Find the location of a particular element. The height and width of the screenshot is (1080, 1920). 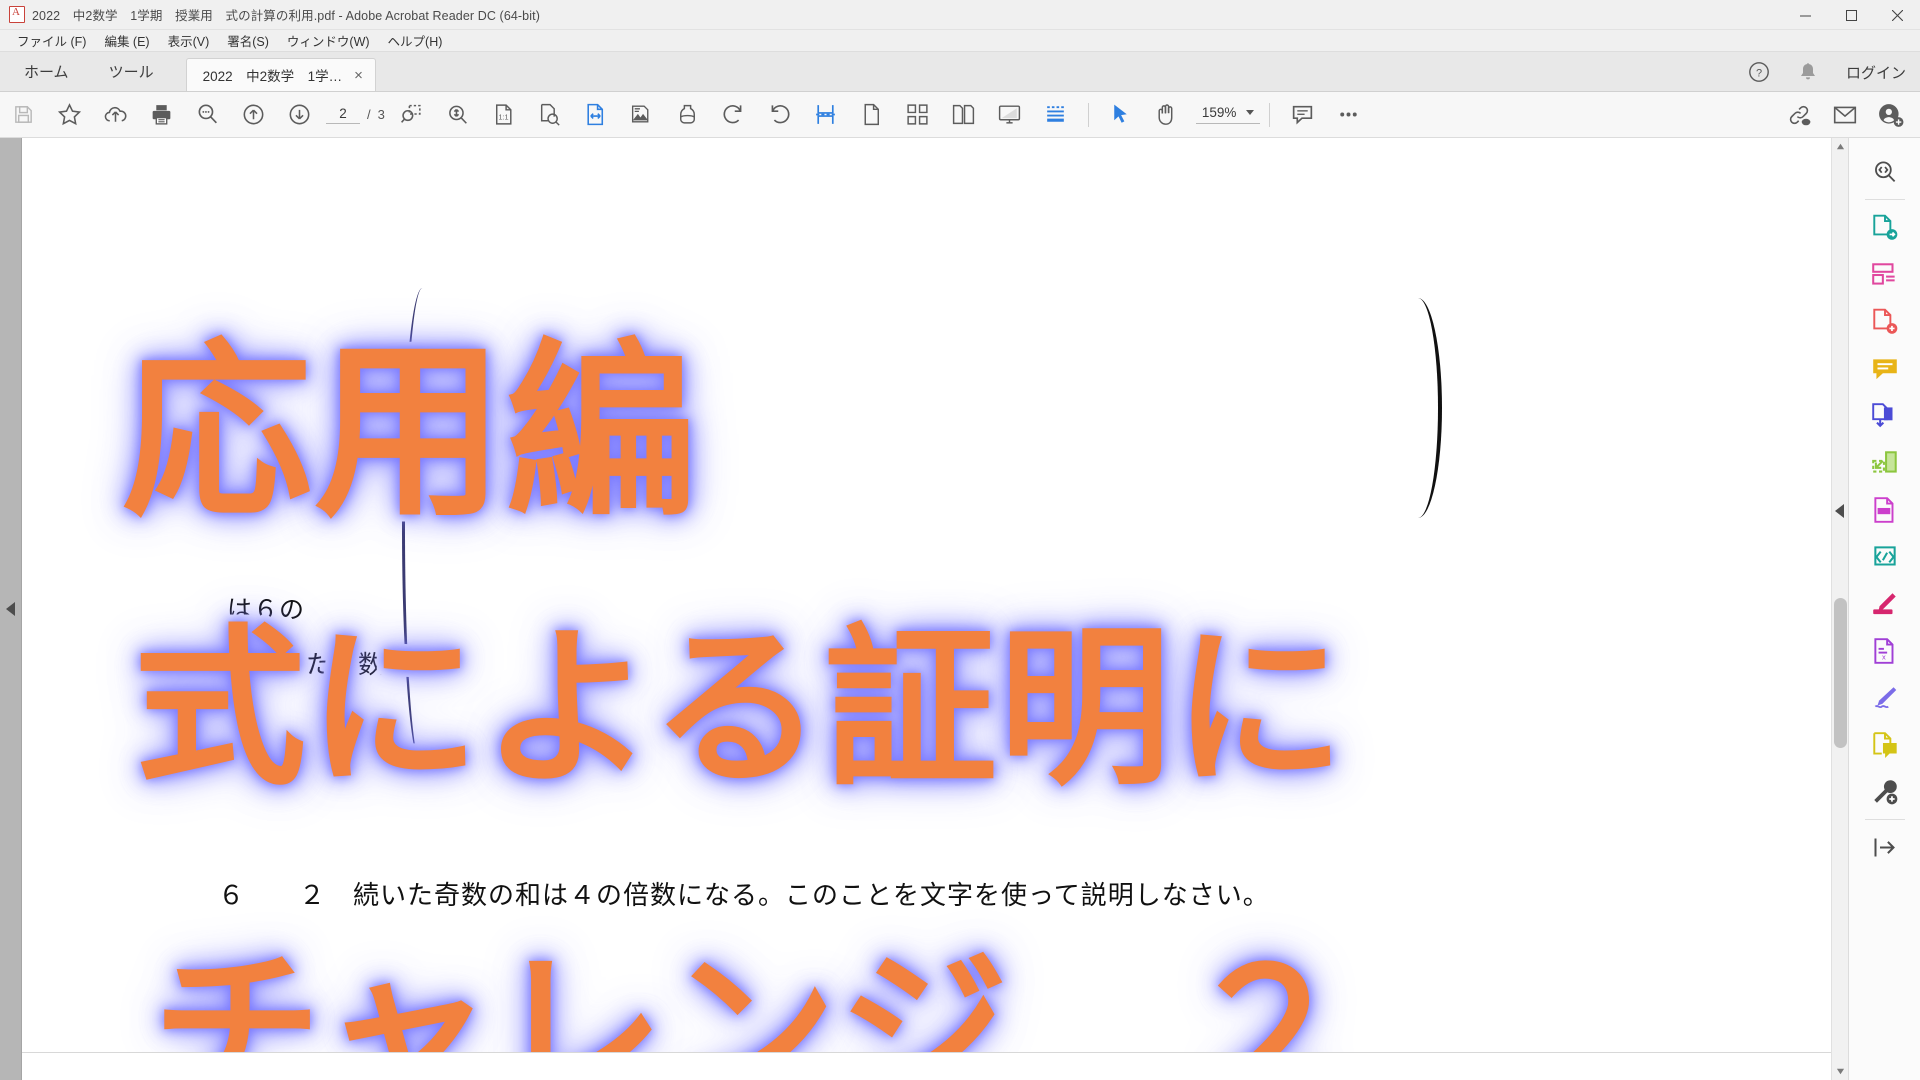

left-navigation-rail is located at coordinates (11, 609).